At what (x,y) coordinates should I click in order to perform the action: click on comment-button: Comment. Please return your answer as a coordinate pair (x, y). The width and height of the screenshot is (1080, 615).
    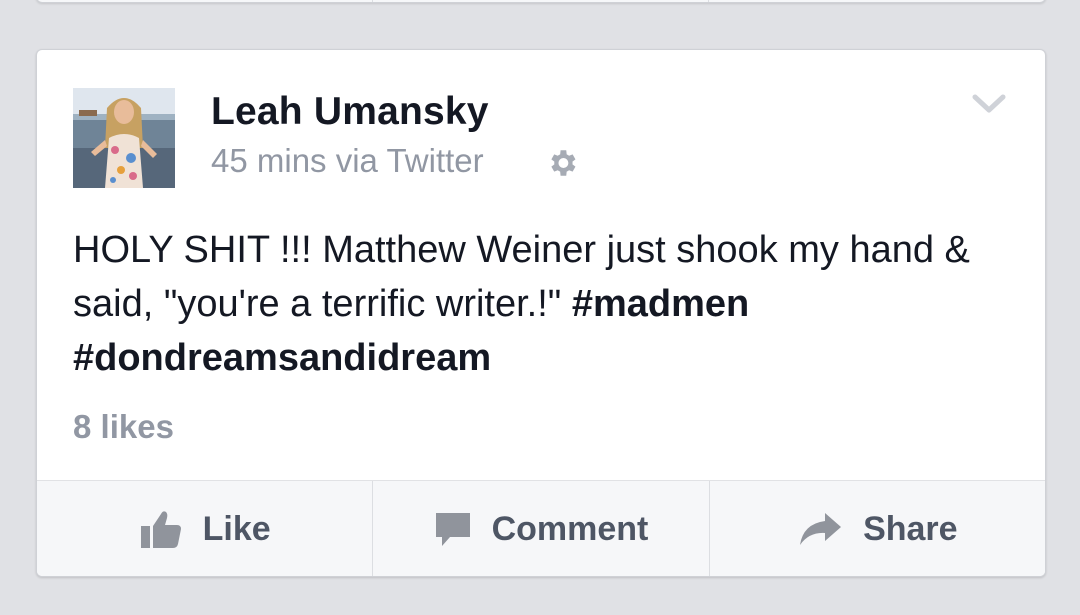
    Looking at the image, I should click on (541, 528).